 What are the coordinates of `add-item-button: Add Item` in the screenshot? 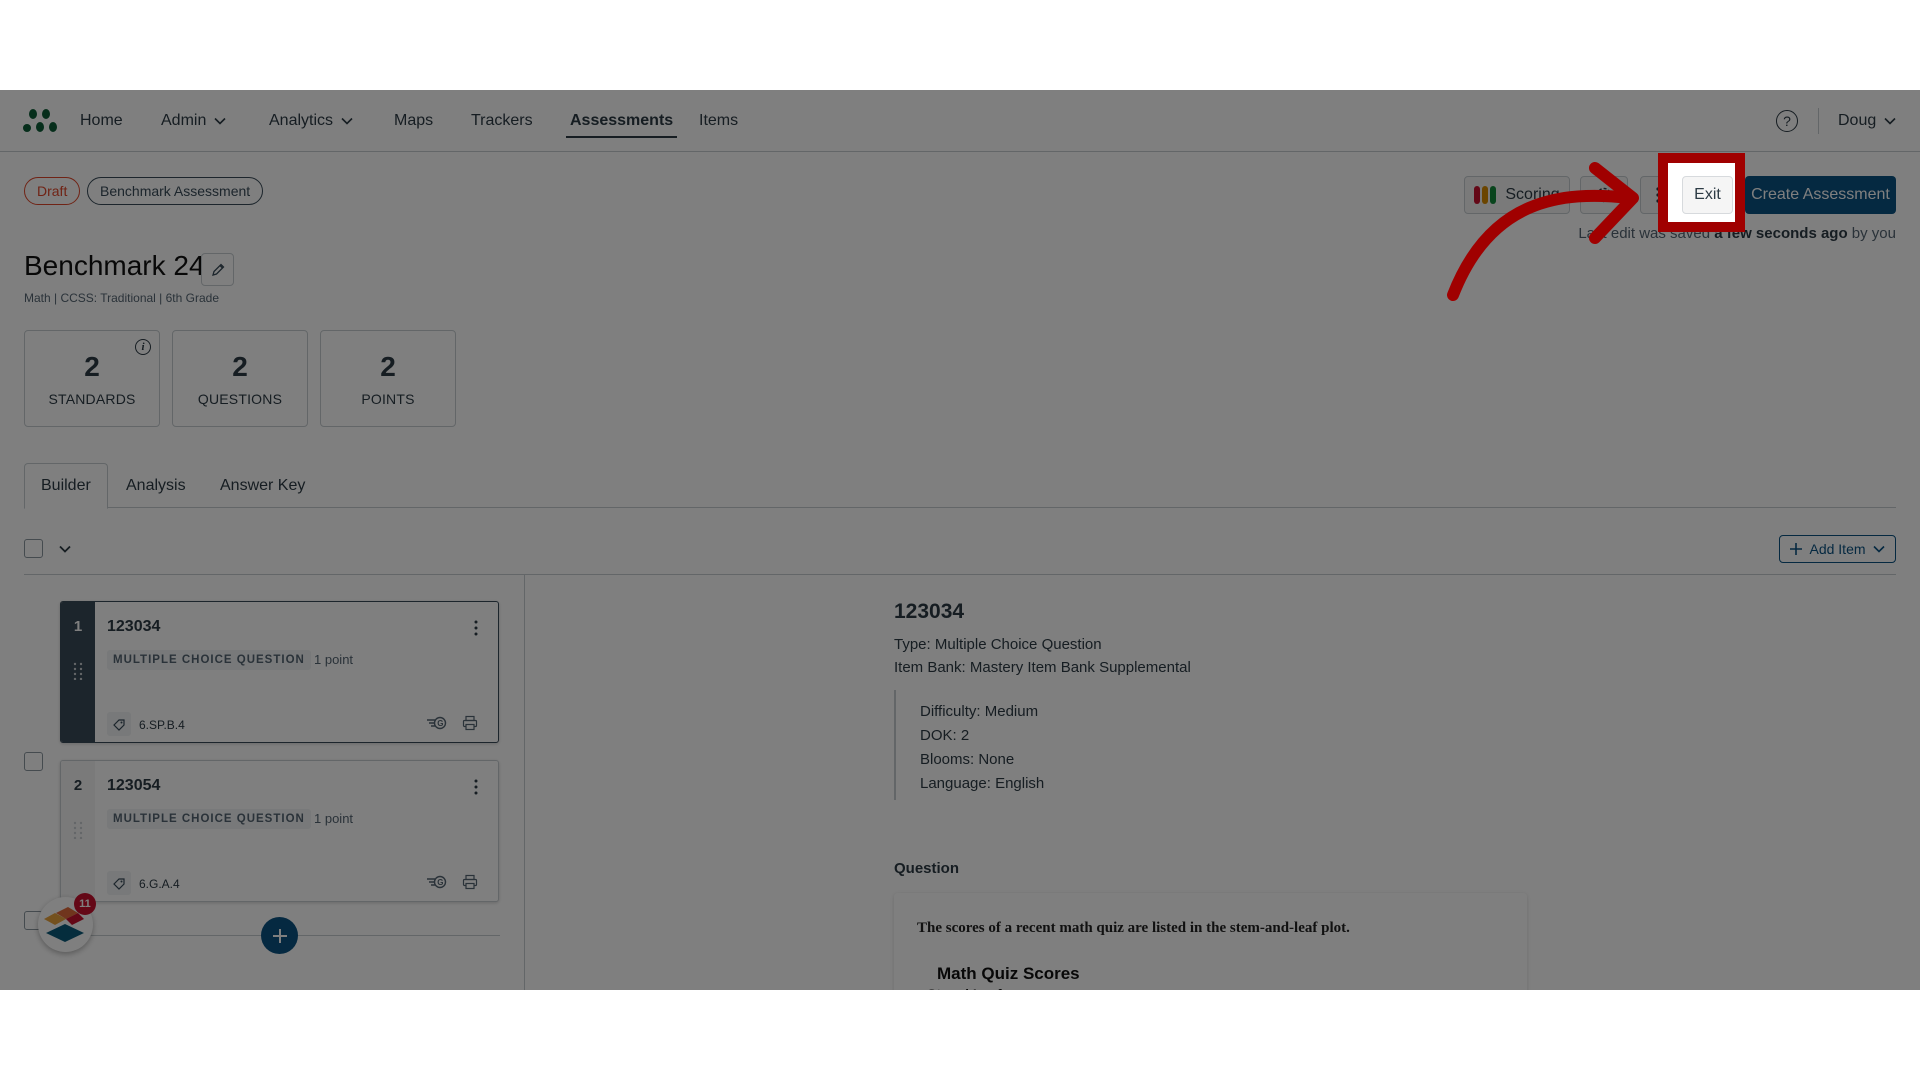 It's located at (1837, 549).